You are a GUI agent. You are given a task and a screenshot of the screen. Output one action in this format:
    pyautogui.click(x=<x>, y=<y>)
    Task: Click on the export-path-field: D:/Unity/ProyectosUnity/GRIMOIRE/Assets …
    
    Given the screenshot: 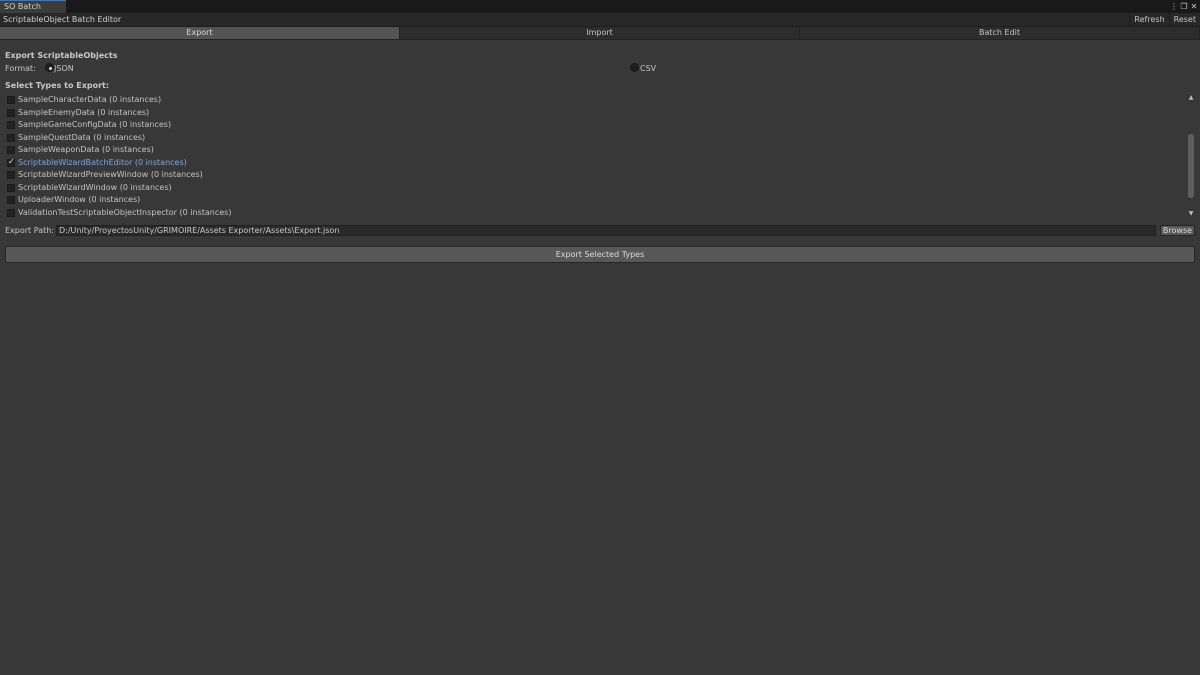 What is the action you would take?
    pyautogui.click(x=606, y=230)
    